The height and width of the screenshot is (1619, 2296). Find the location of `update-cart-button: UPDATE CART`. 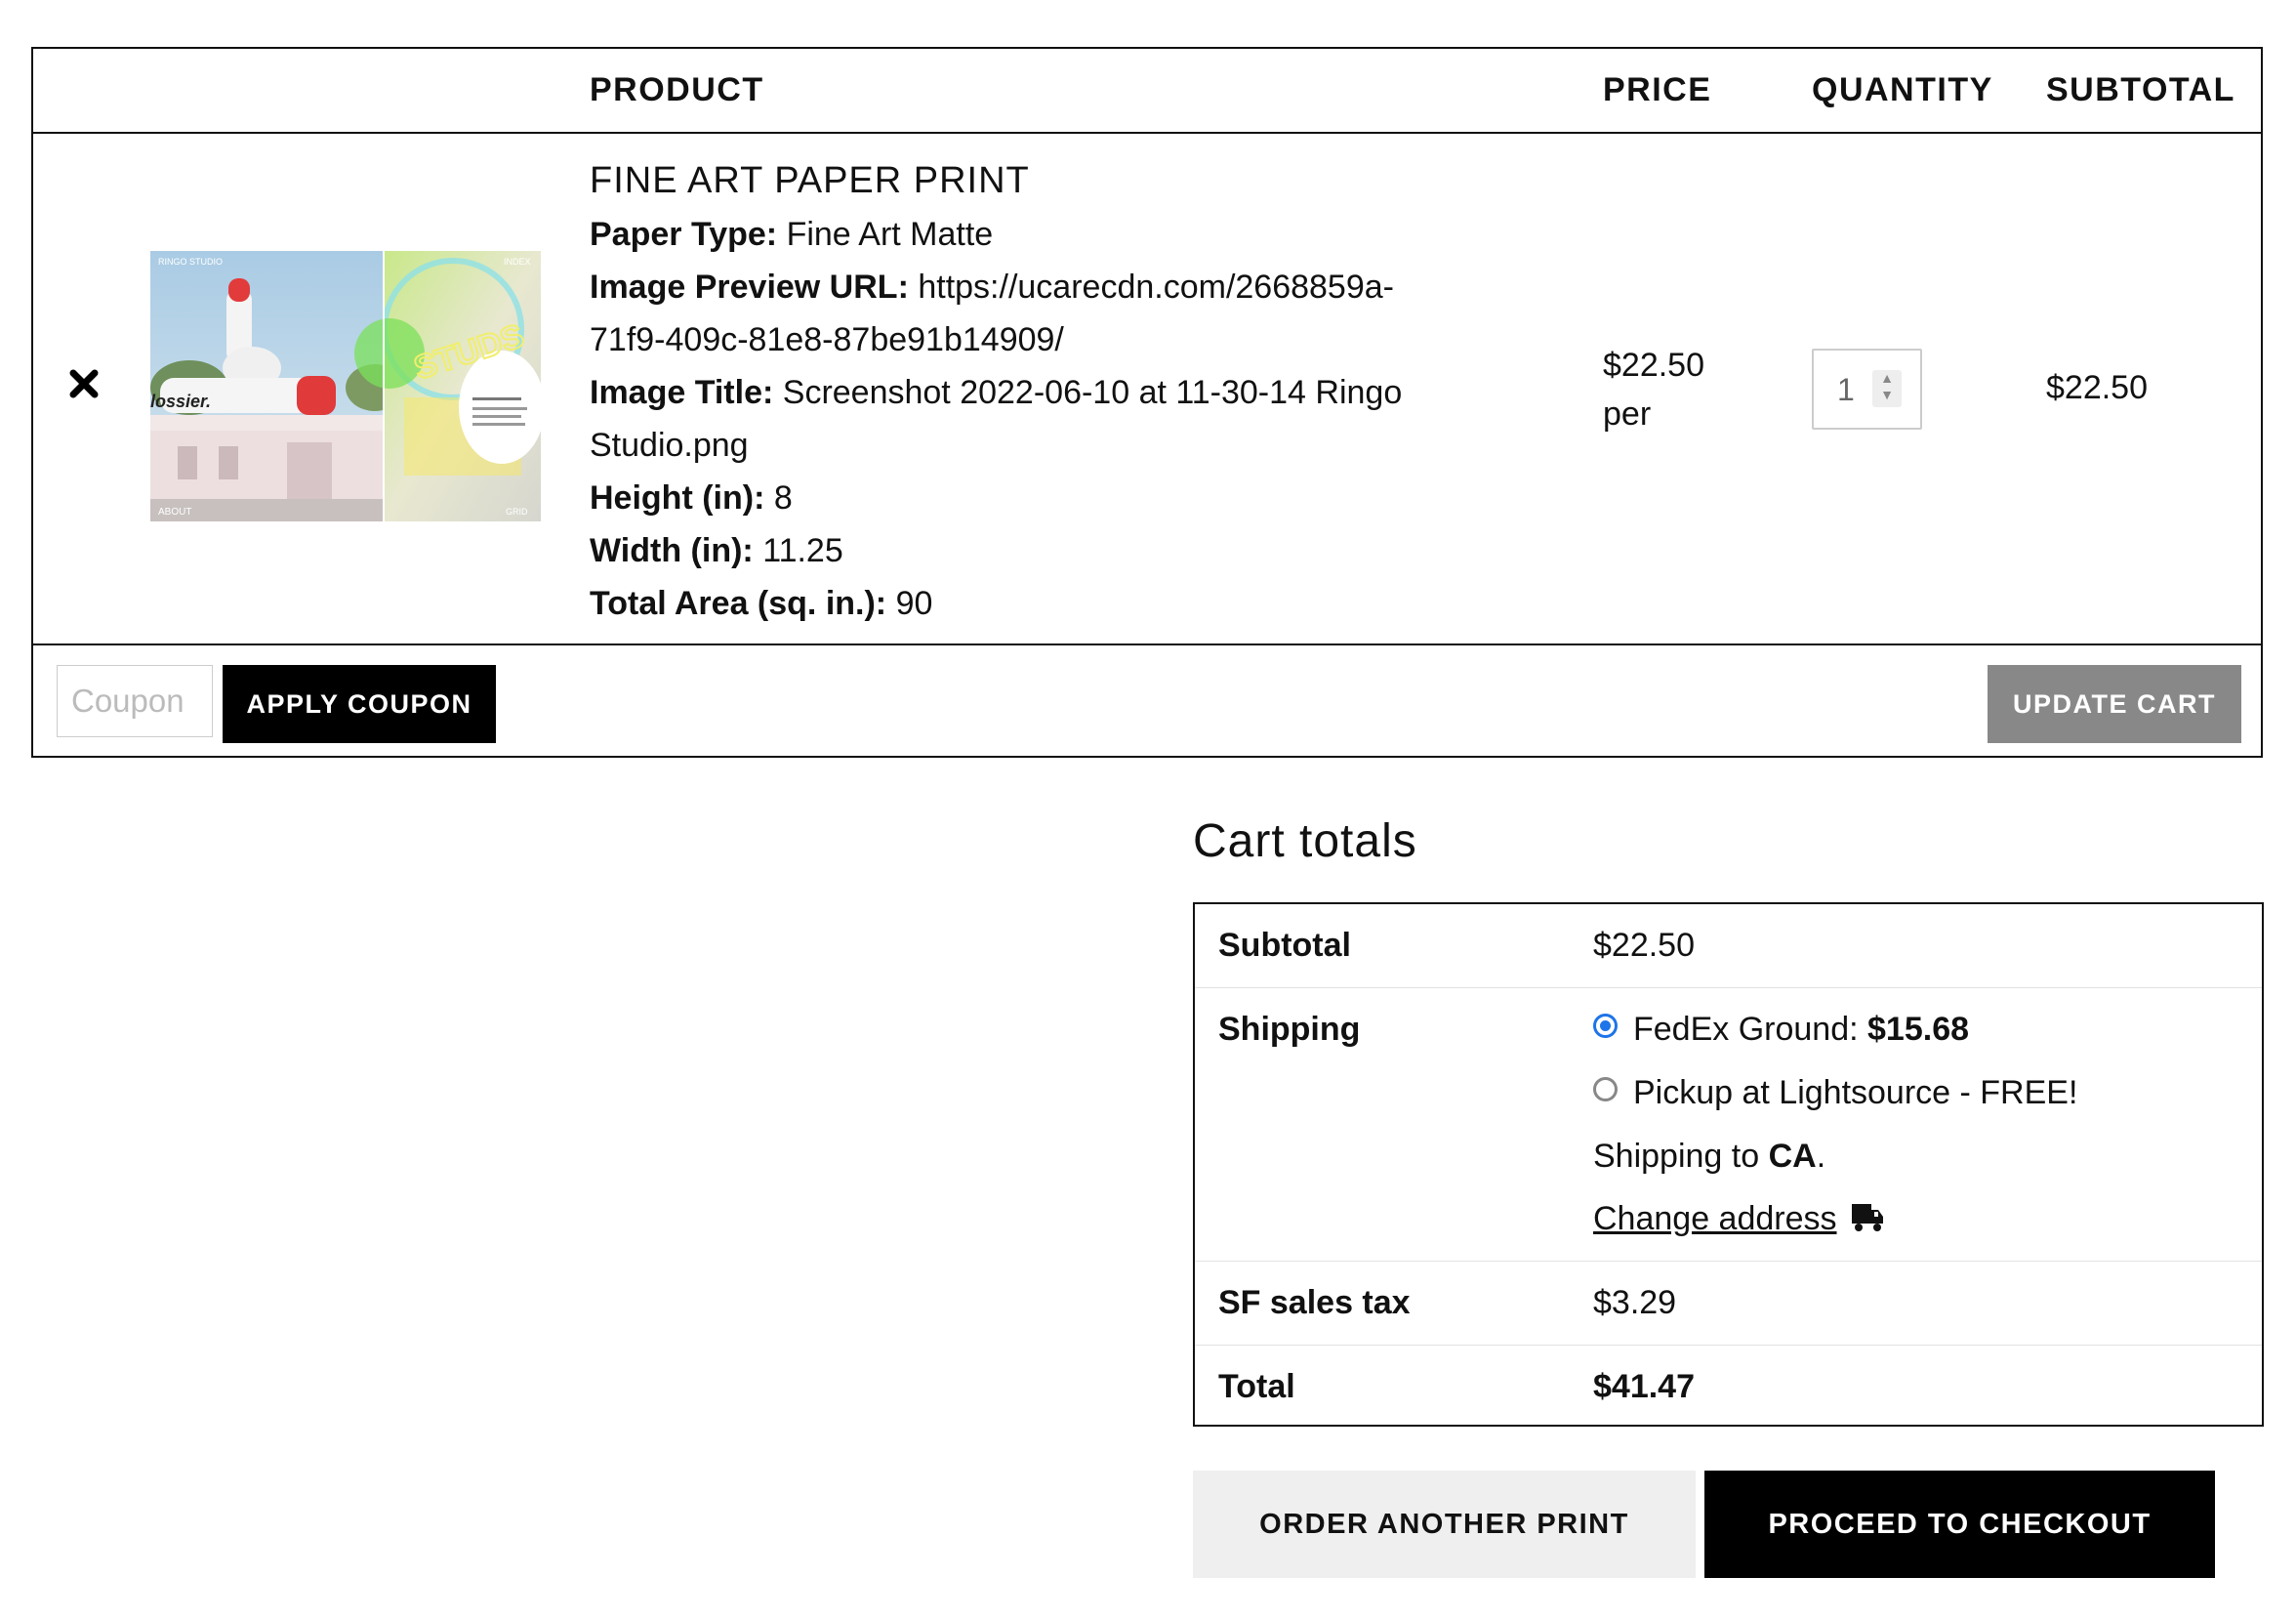

update-cart-button: UPDATE CART is located at coordinates (2114, 704).